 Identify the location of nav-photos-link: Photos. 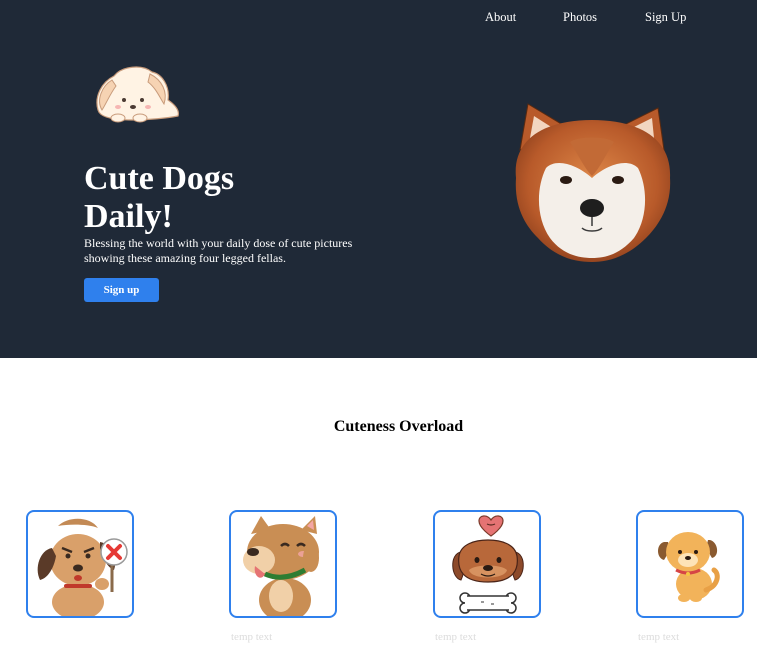
(580, 17).